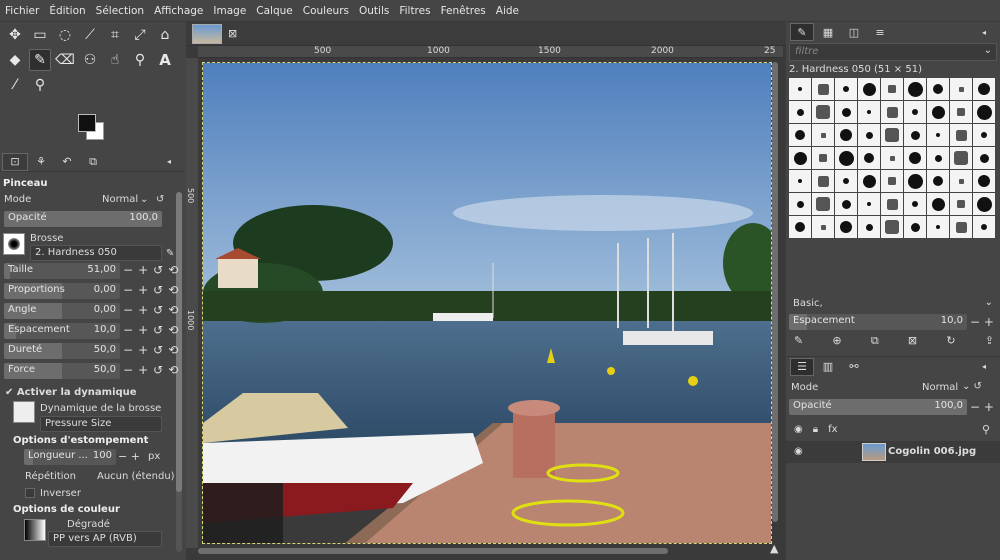 This screenshot has height=560, width=1000. What do you see at coordinates (40, 85) in the screenshot?
I see `zoom-tool-icon: ⚲` at bounding box center [40, 85].